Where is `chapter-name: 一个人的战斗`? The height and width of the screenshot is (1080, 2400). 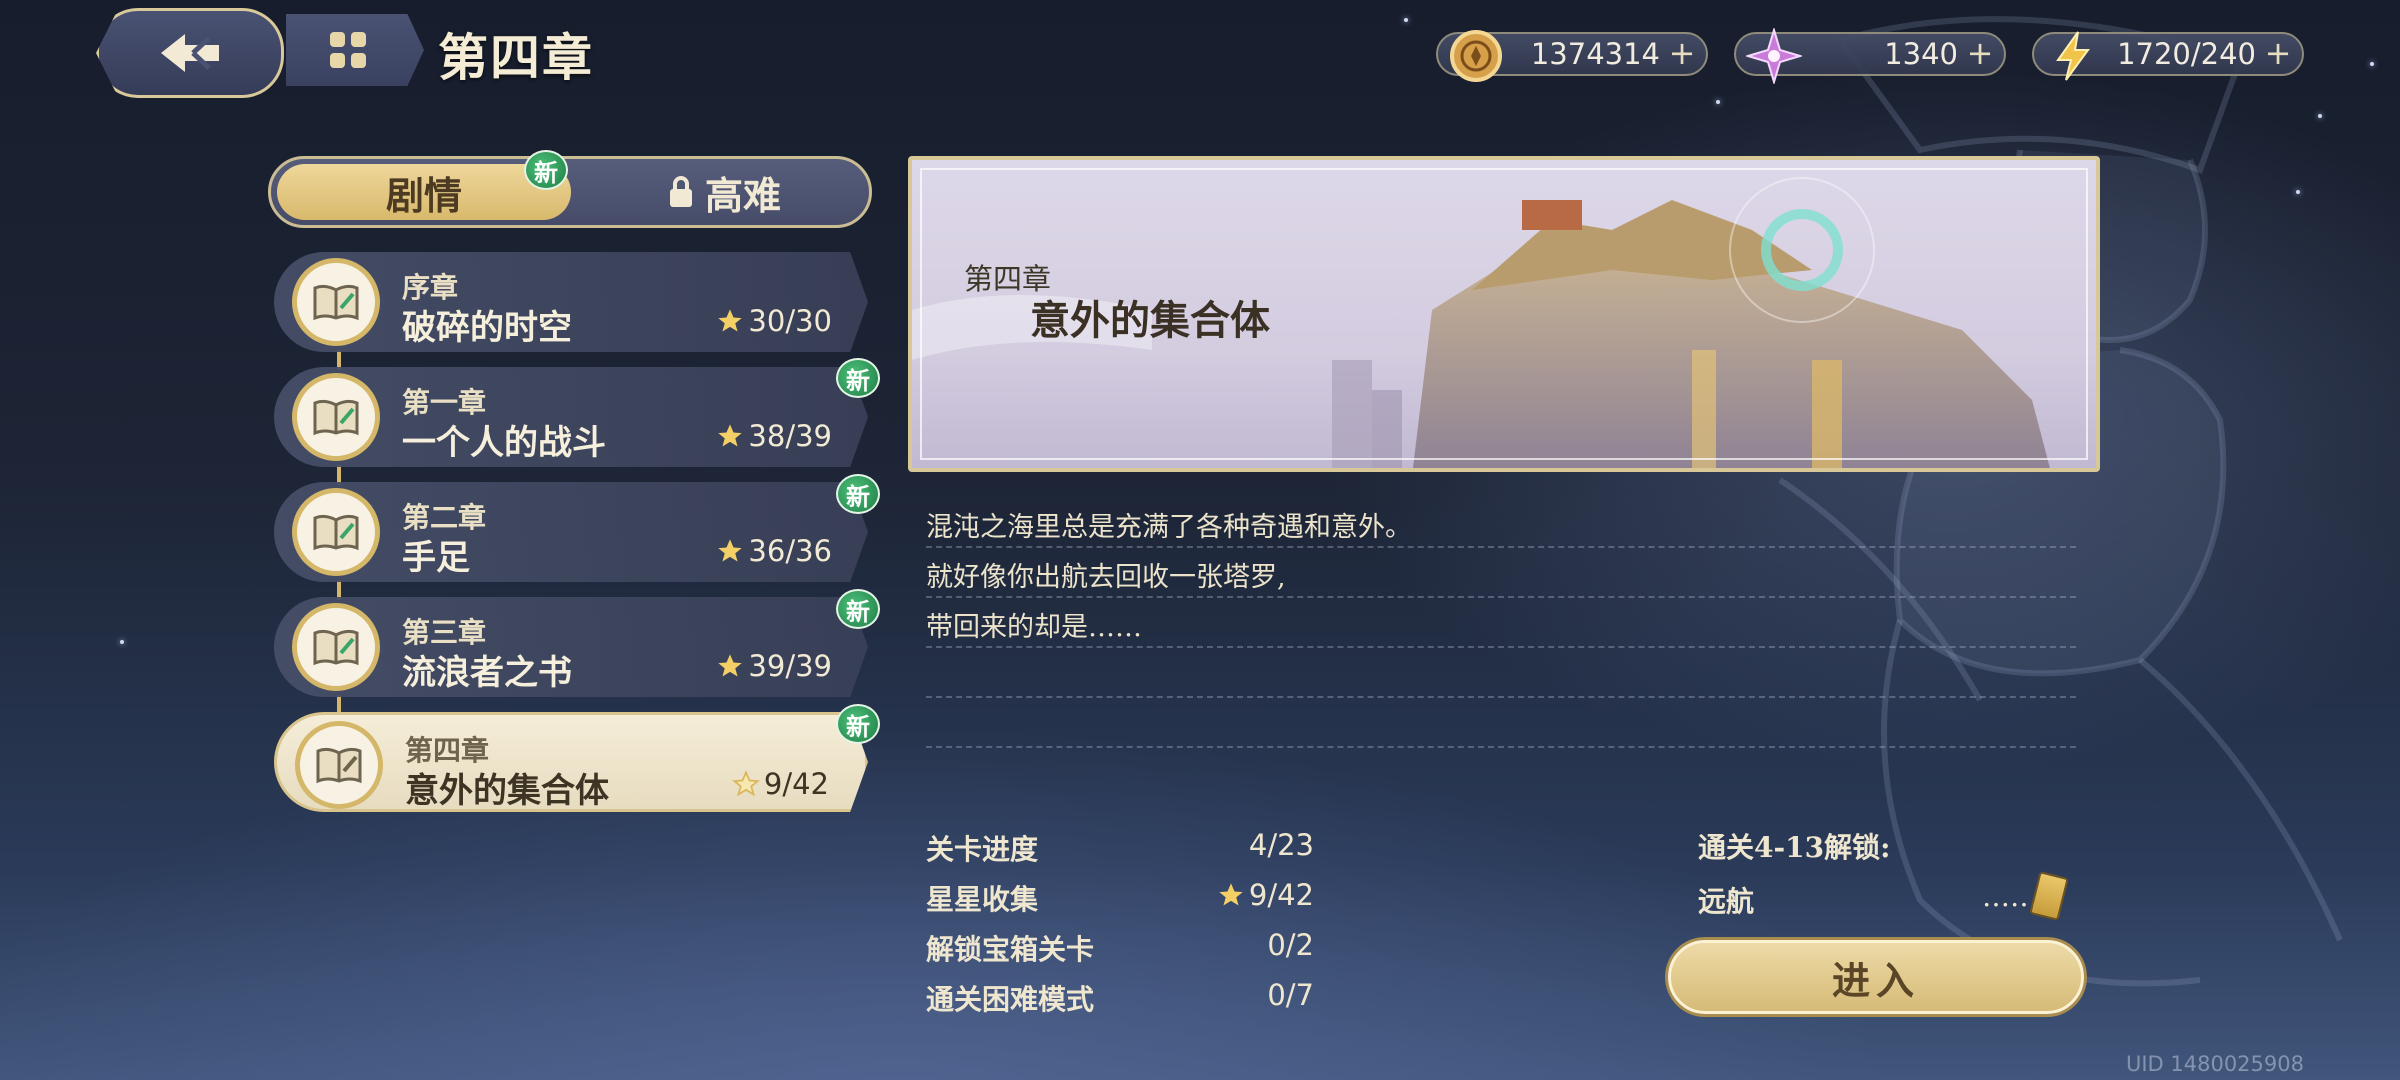 chapter-name: 一个人的战斗 is located at coordinates (504, 443).